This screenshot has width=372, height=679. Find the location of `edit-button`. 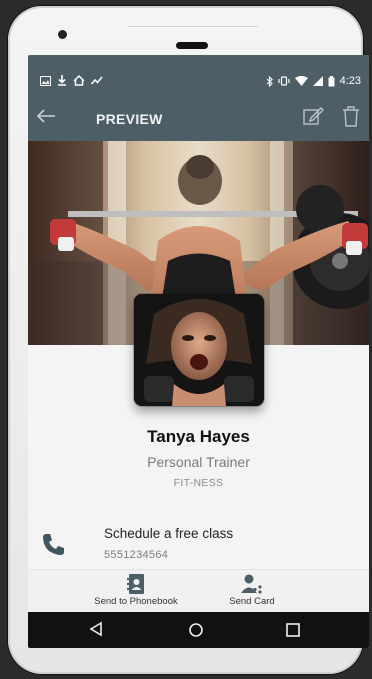

edit-button is located at coordinates (313, 116).